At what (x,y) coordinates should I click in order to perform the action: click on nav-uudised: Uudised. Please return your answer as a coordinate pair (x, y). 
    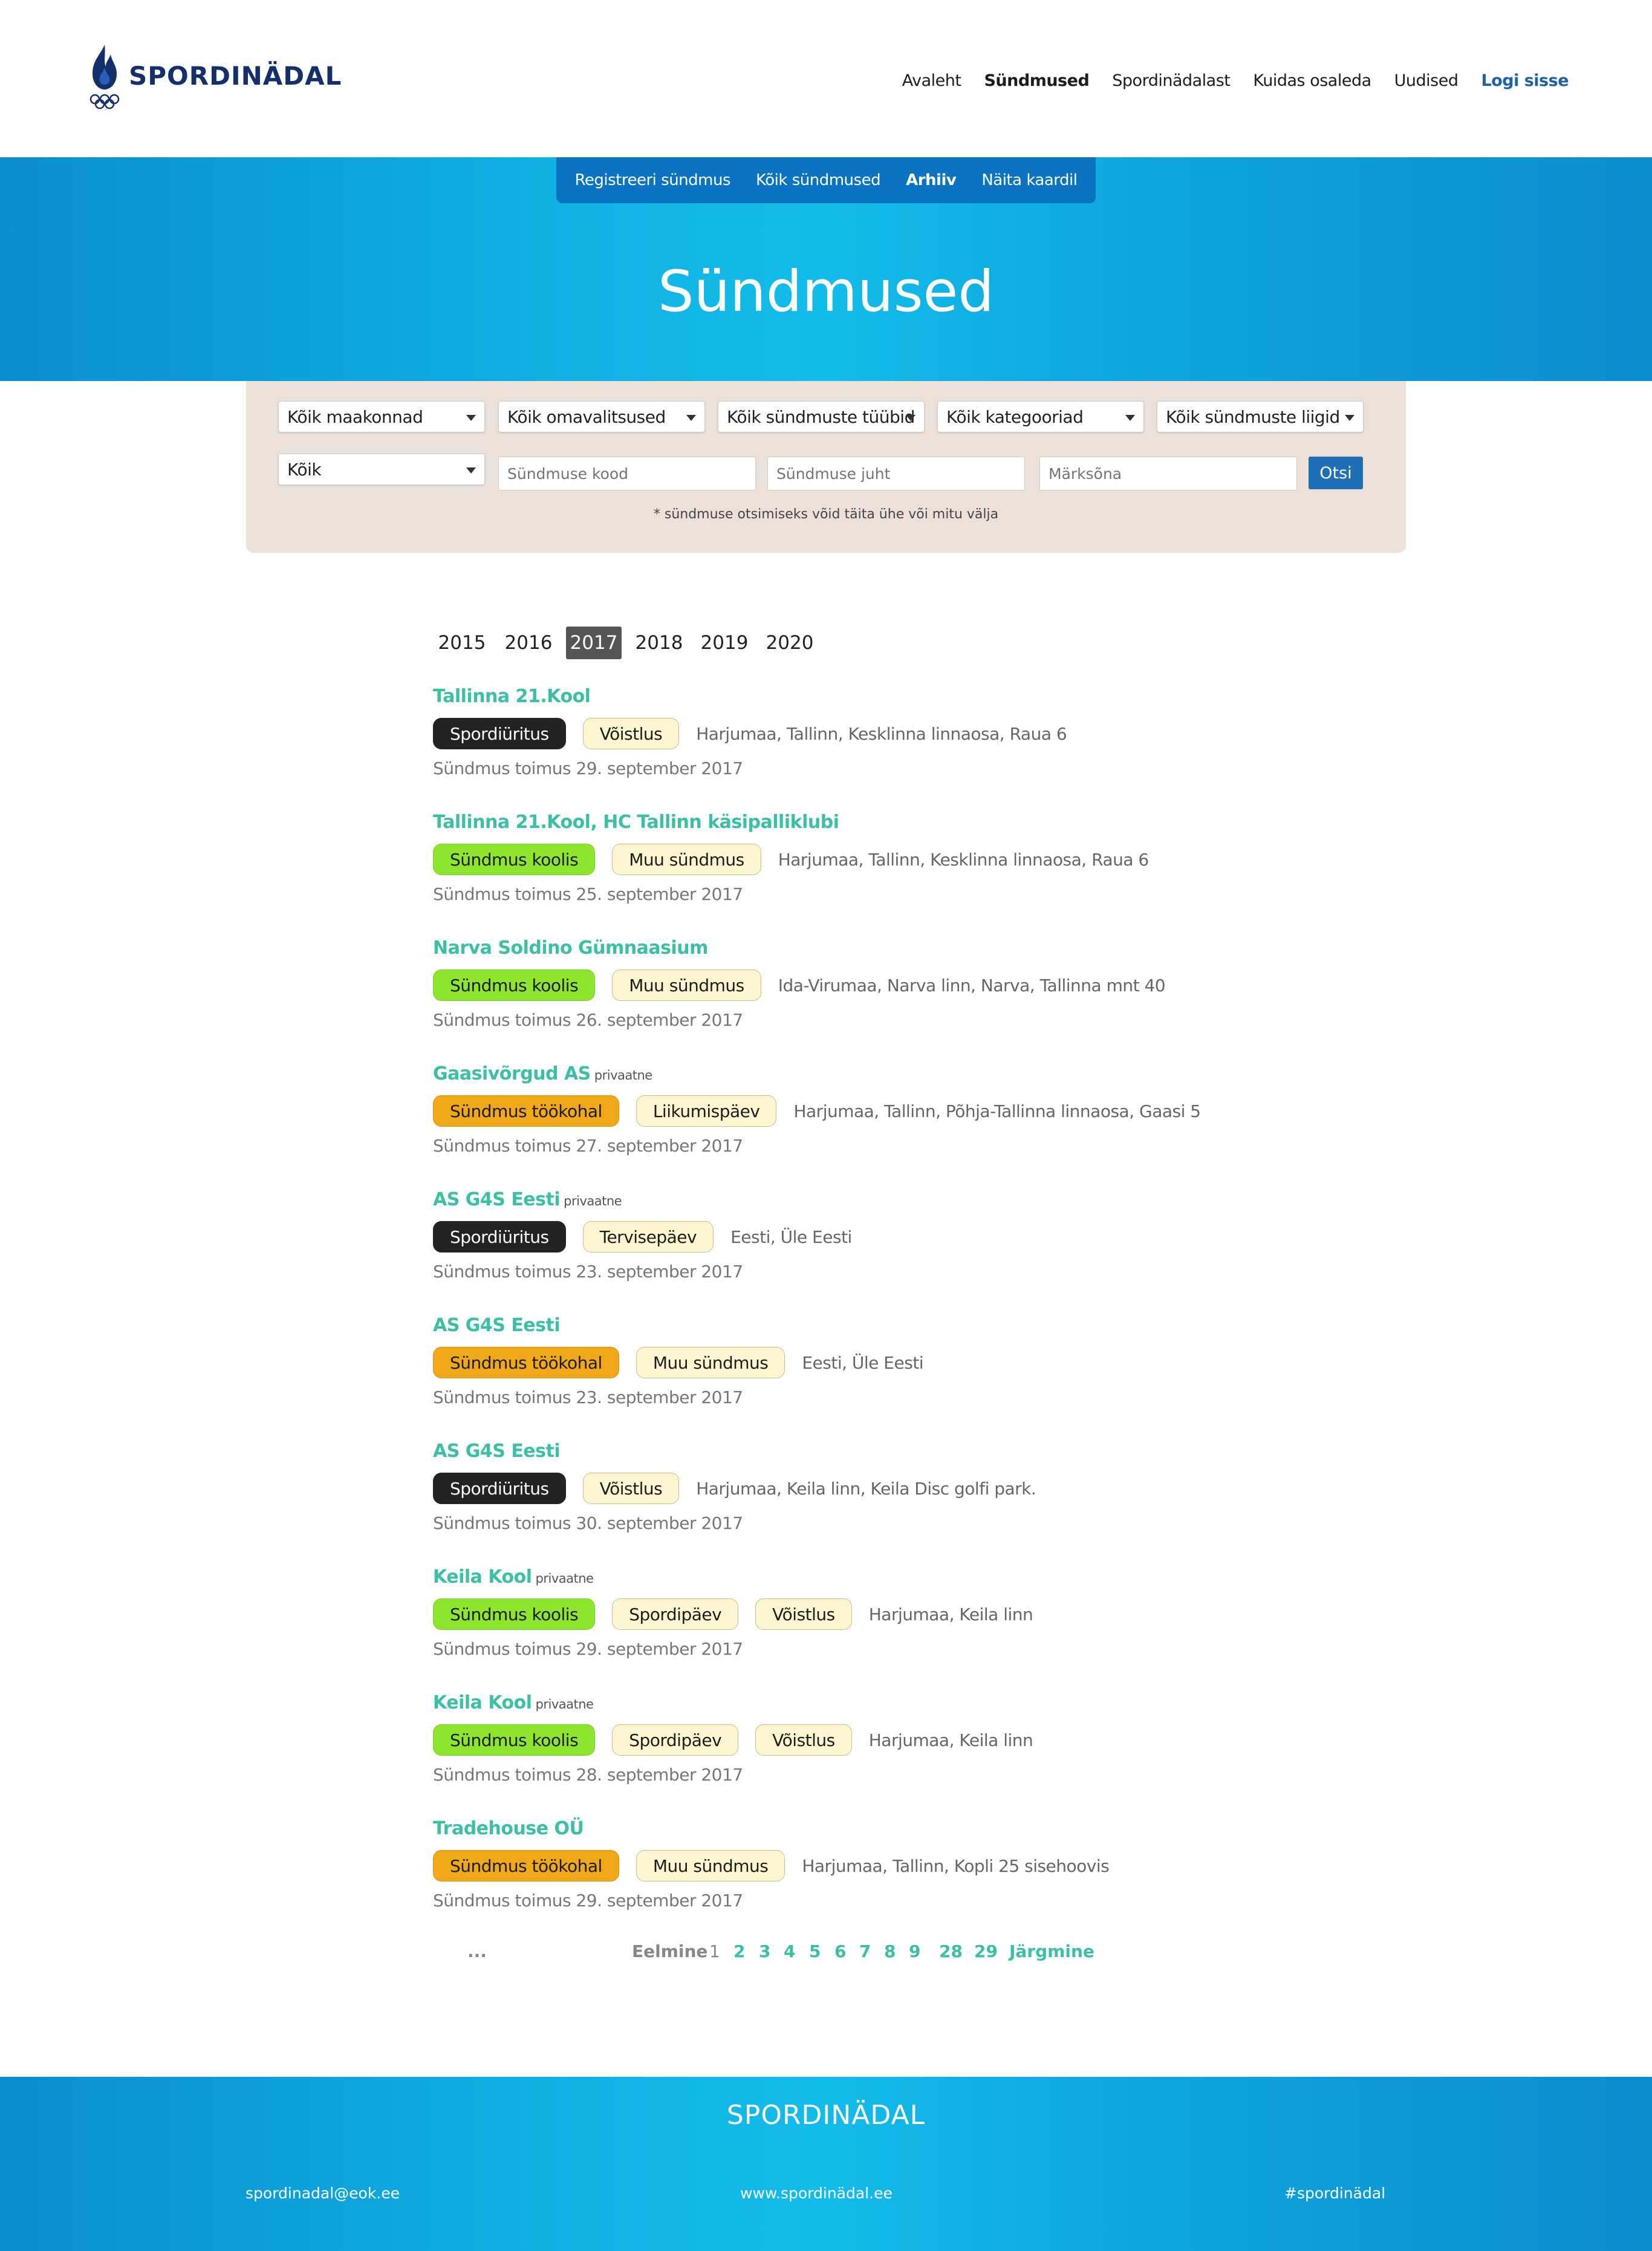
    Looking at the image, I should click on (1426, 80).